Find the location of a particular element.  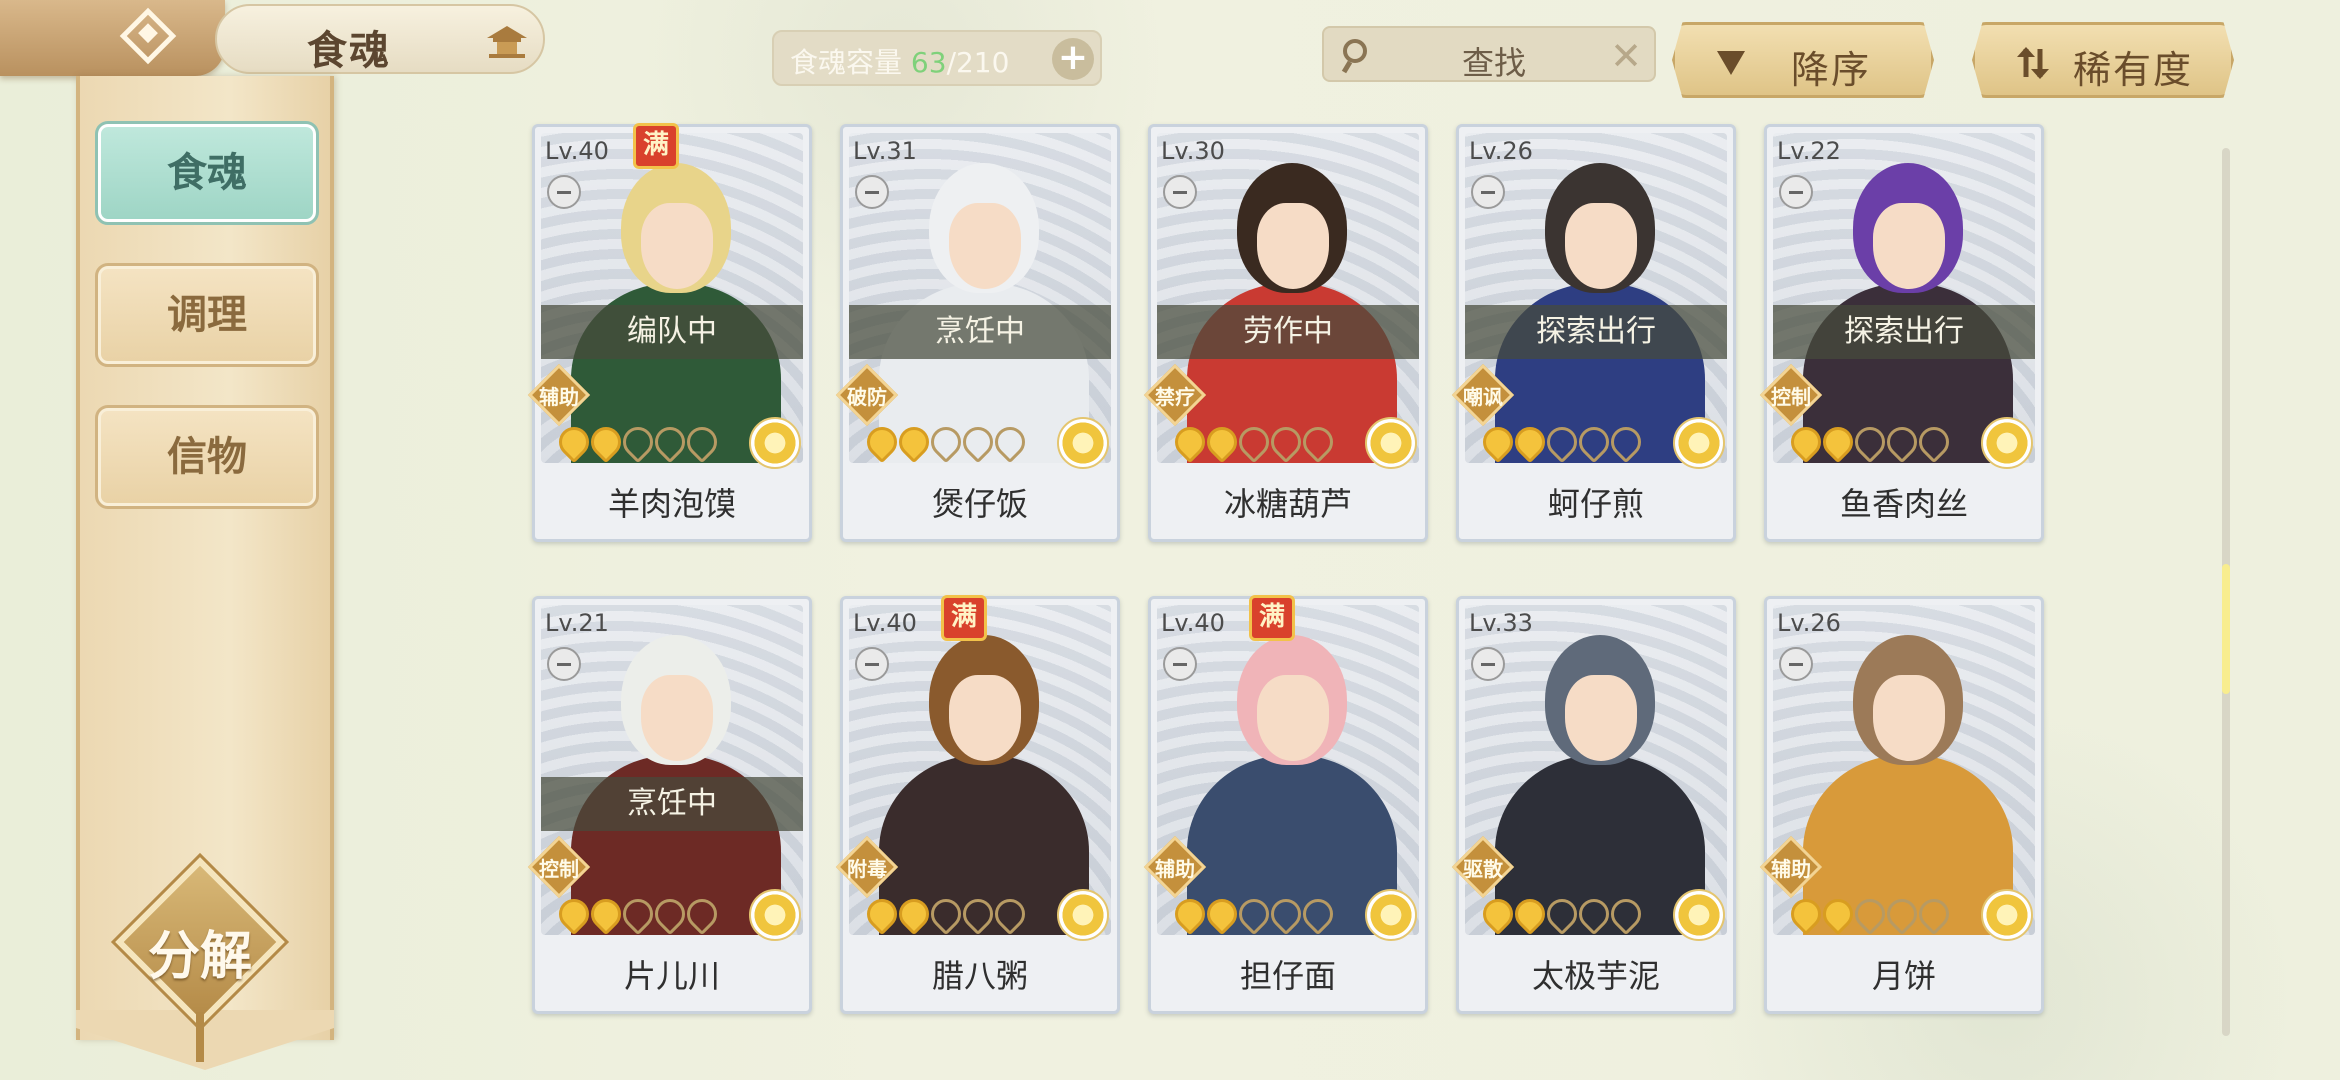

character-name: 片儿川 is located at coordinates (671, 976).